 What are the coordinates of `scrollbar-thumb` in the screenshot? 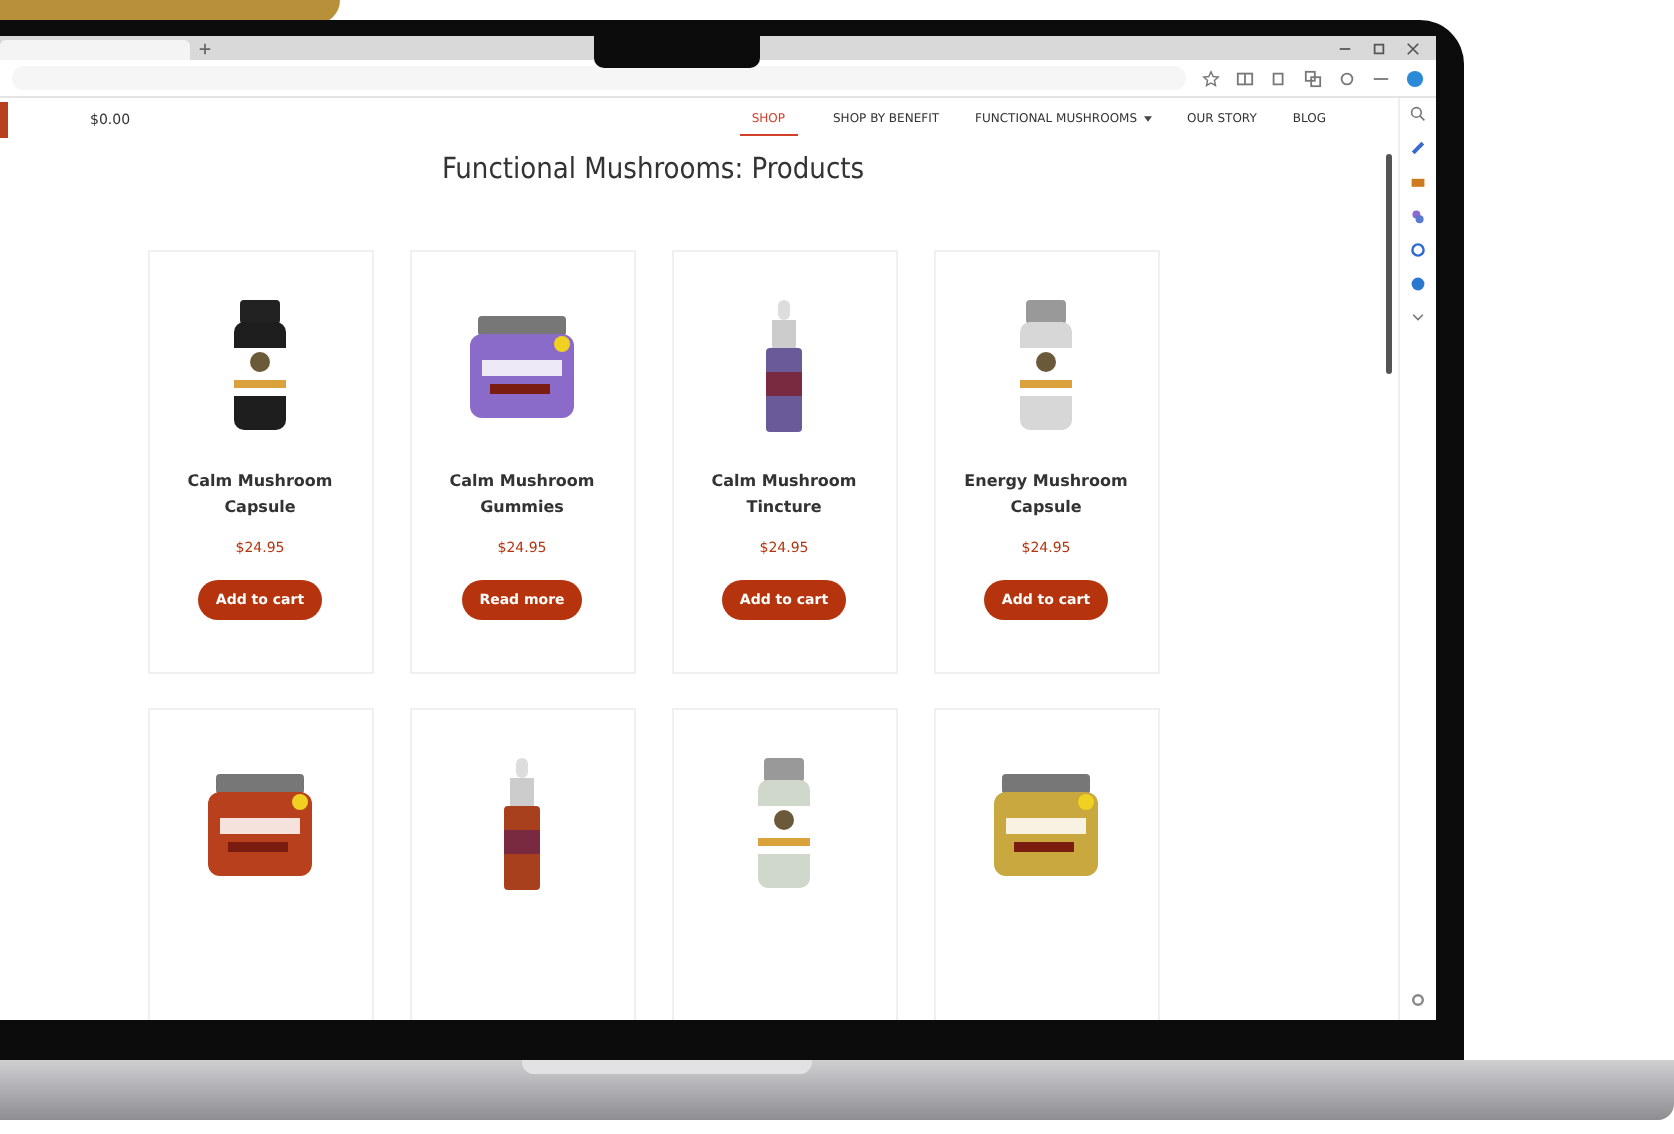 It's located at (1389, 264).